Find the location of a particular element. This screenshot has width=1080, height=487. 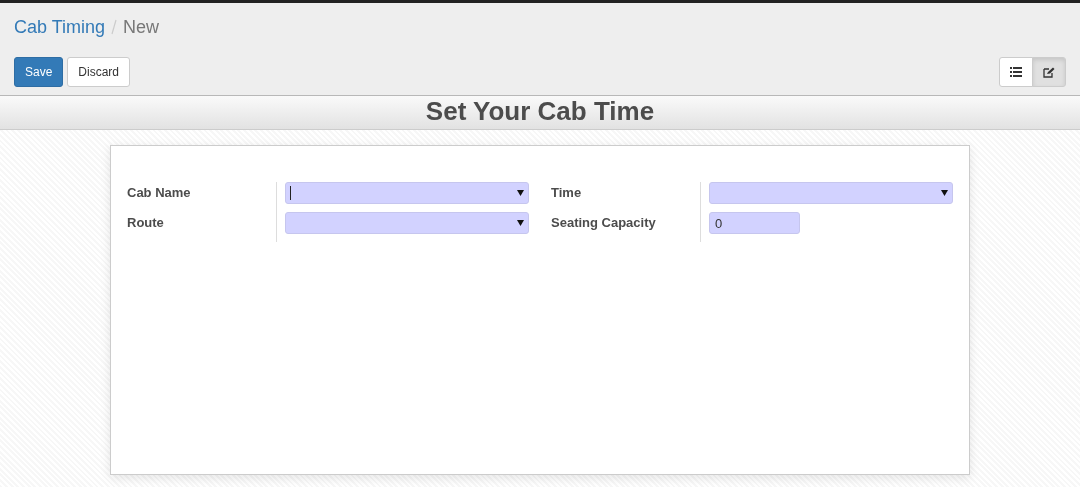

field-label: Time is located at coordinates (626, 197).